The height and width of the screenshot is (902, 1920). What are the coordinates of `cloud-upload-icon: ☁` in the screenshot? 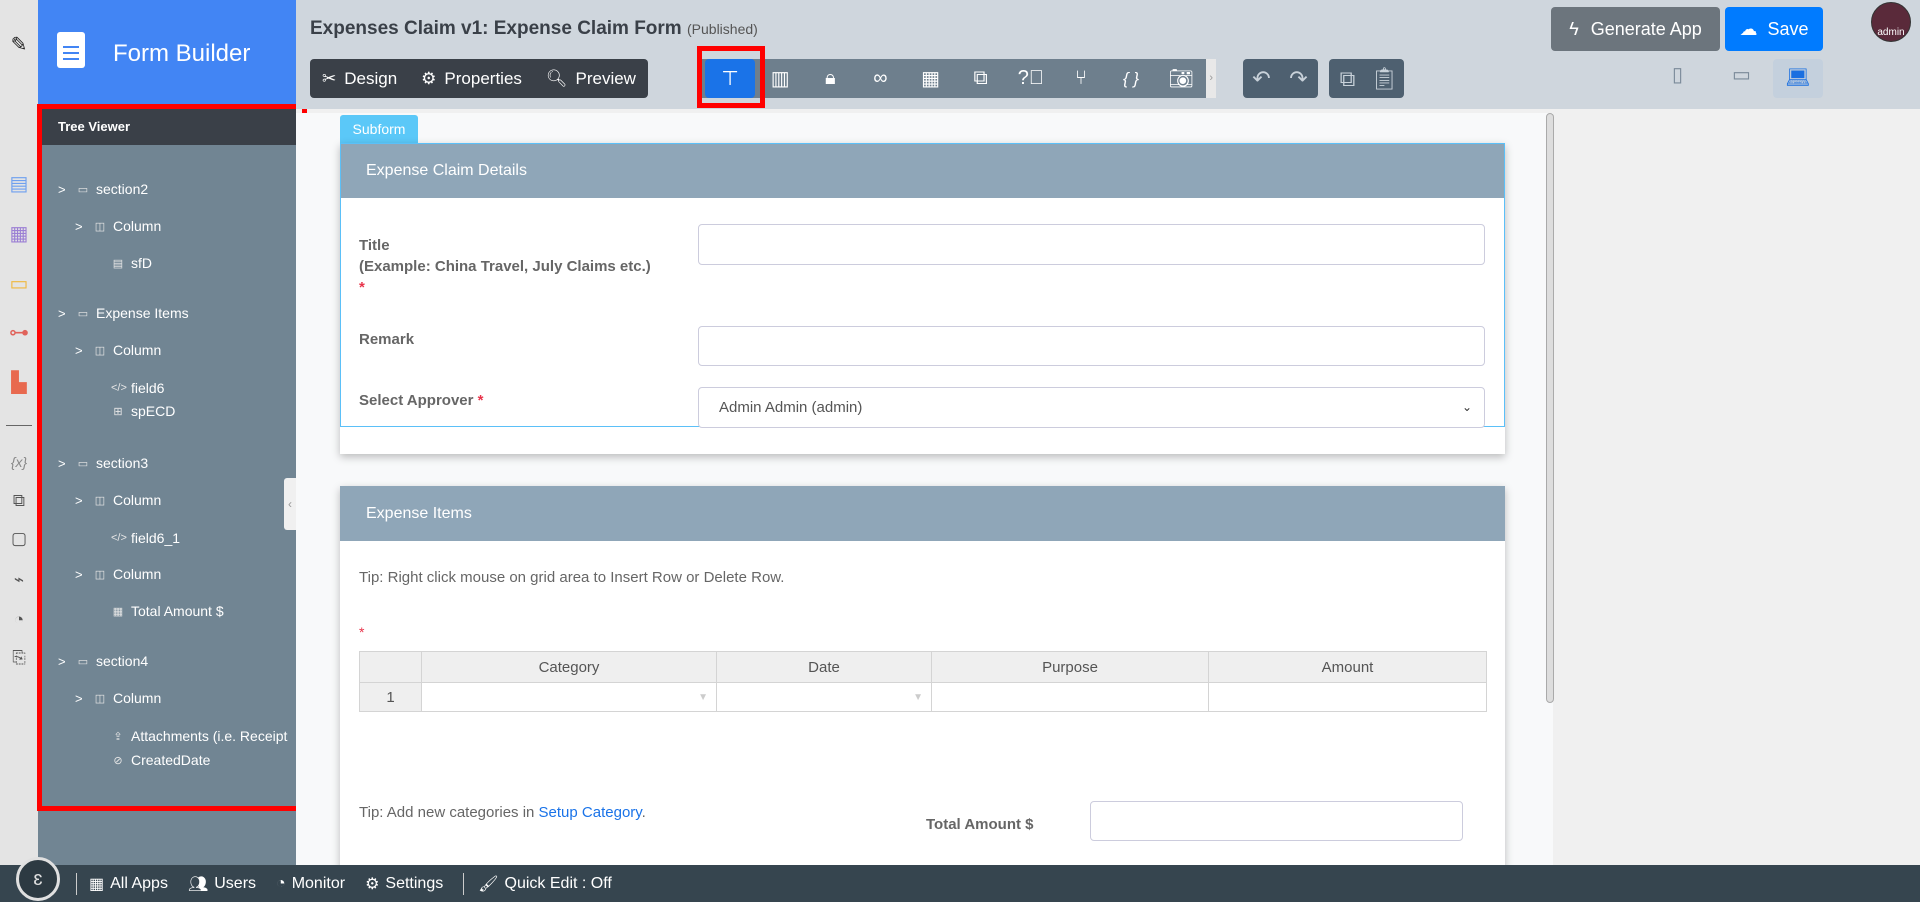 It's located at (1748, 28).